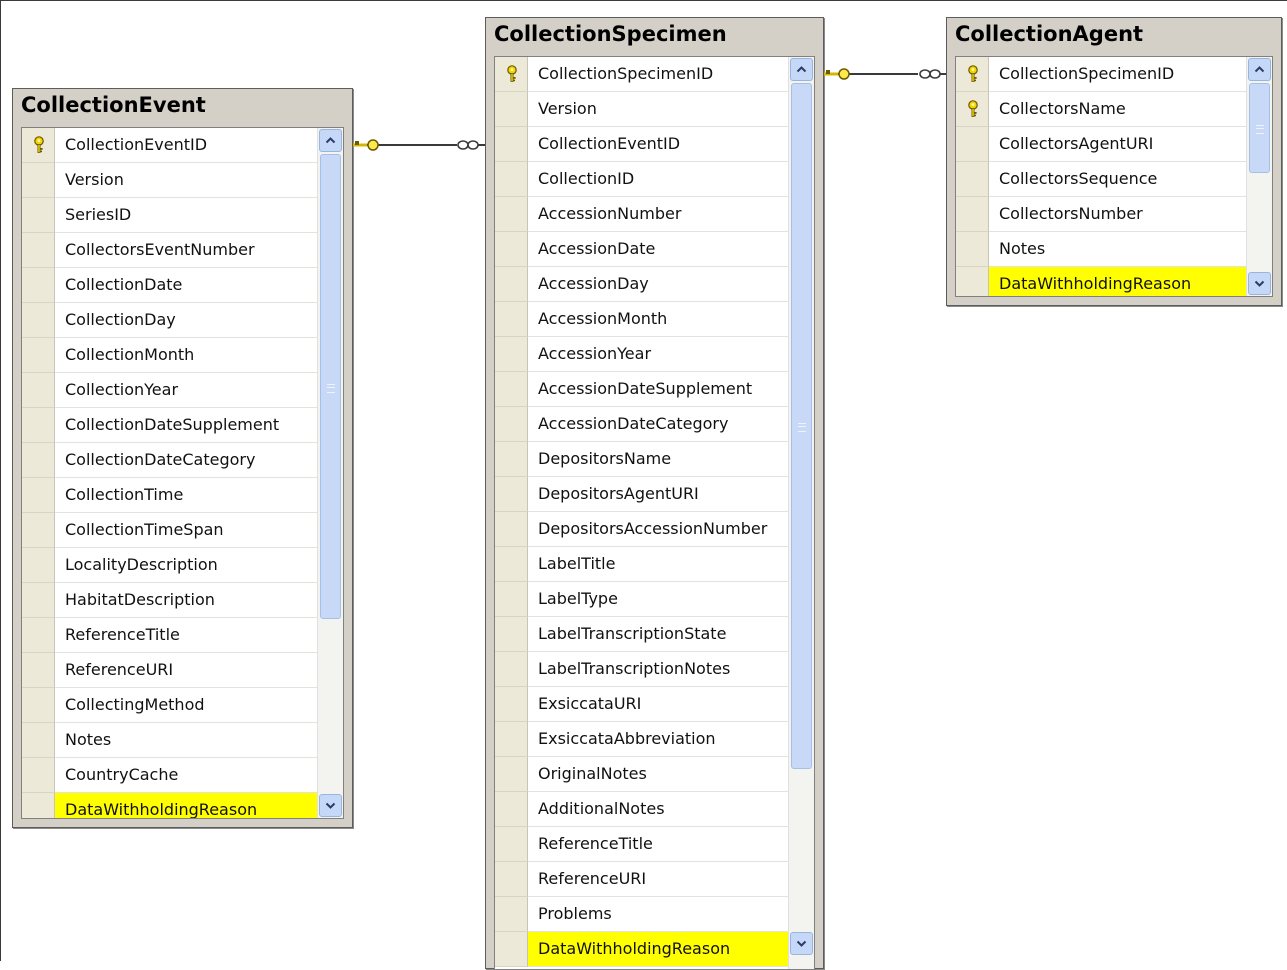 The width and height of the screenshot is (1287, 970). What do you see at coordinates (169, 705) in the screenshot?
I see `column-row: CollectingMethod` at bounding box center [169, 705].